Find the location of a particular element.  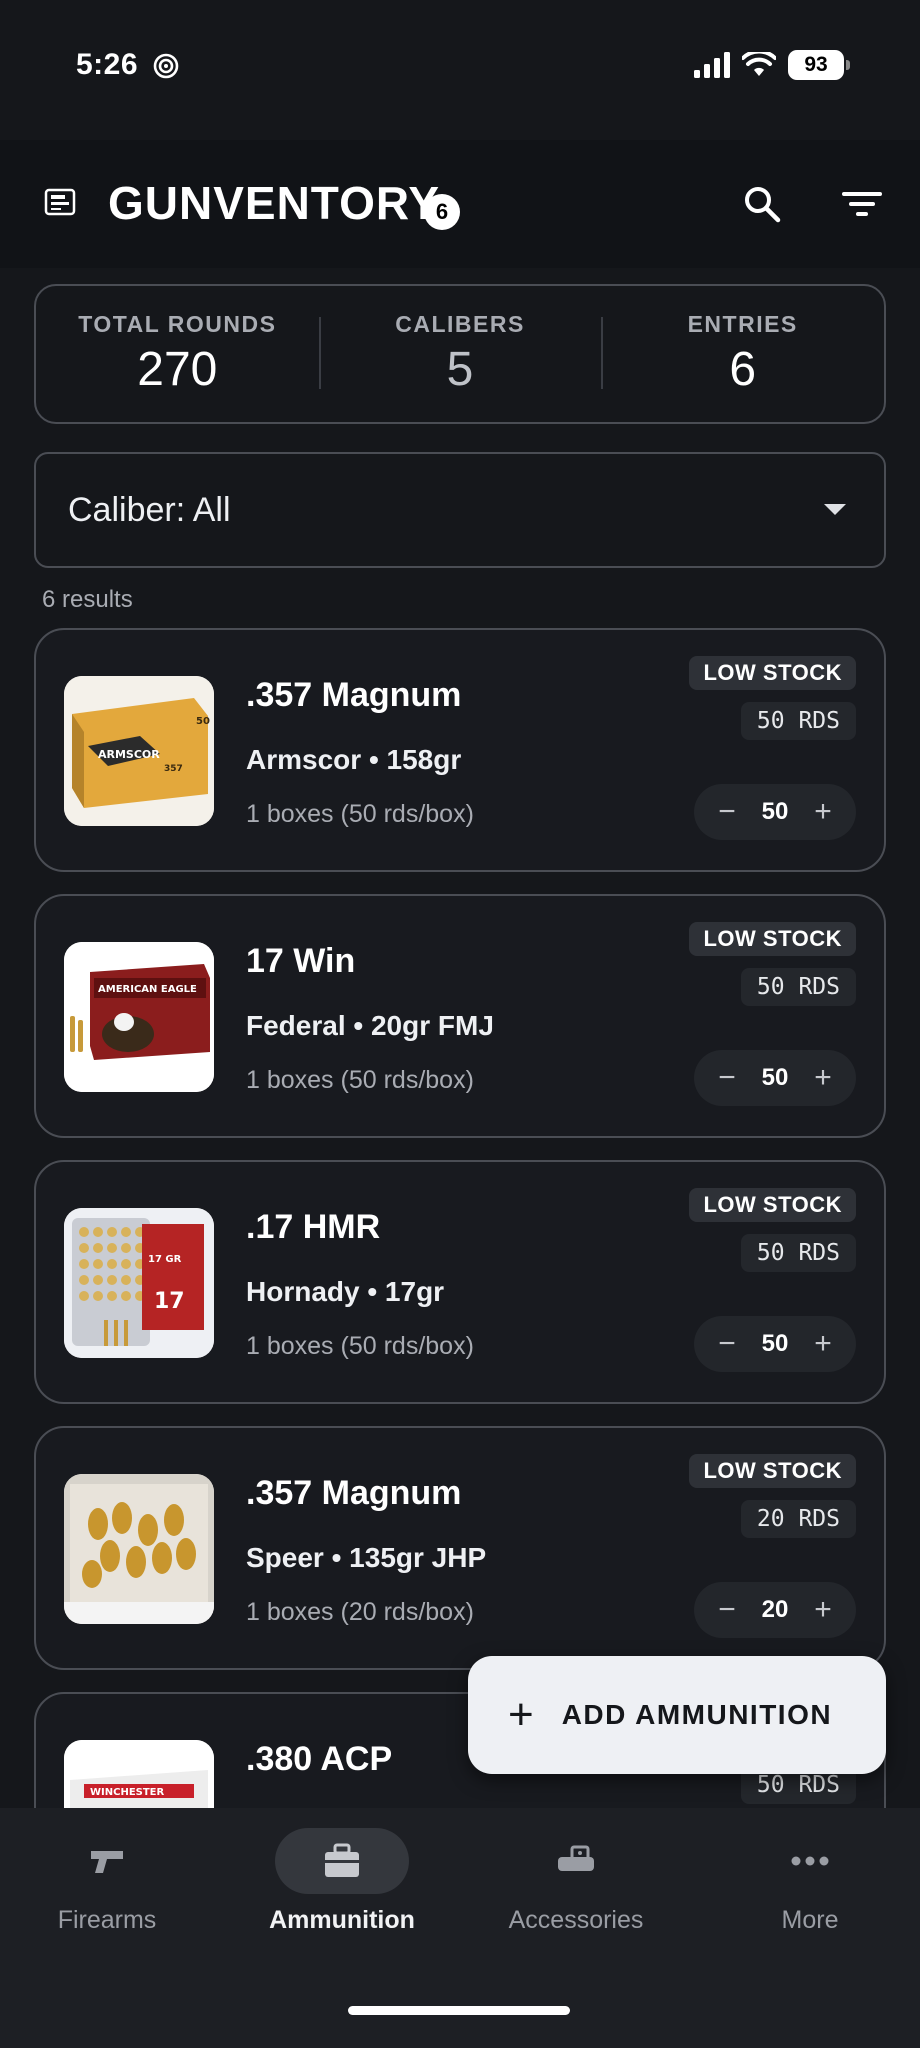

nav-item-ammunition: Ammunition is located at coordinates (342, 1881).